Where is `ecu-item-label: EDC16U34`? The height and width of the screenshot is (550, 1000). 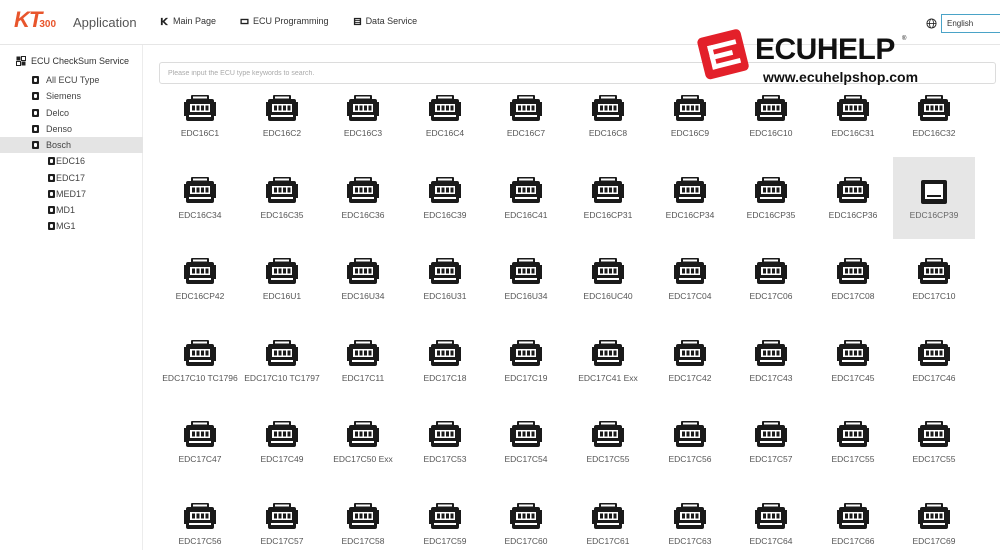
ecu-item-label: EDC16U34 is located at coordinates (526, 296).